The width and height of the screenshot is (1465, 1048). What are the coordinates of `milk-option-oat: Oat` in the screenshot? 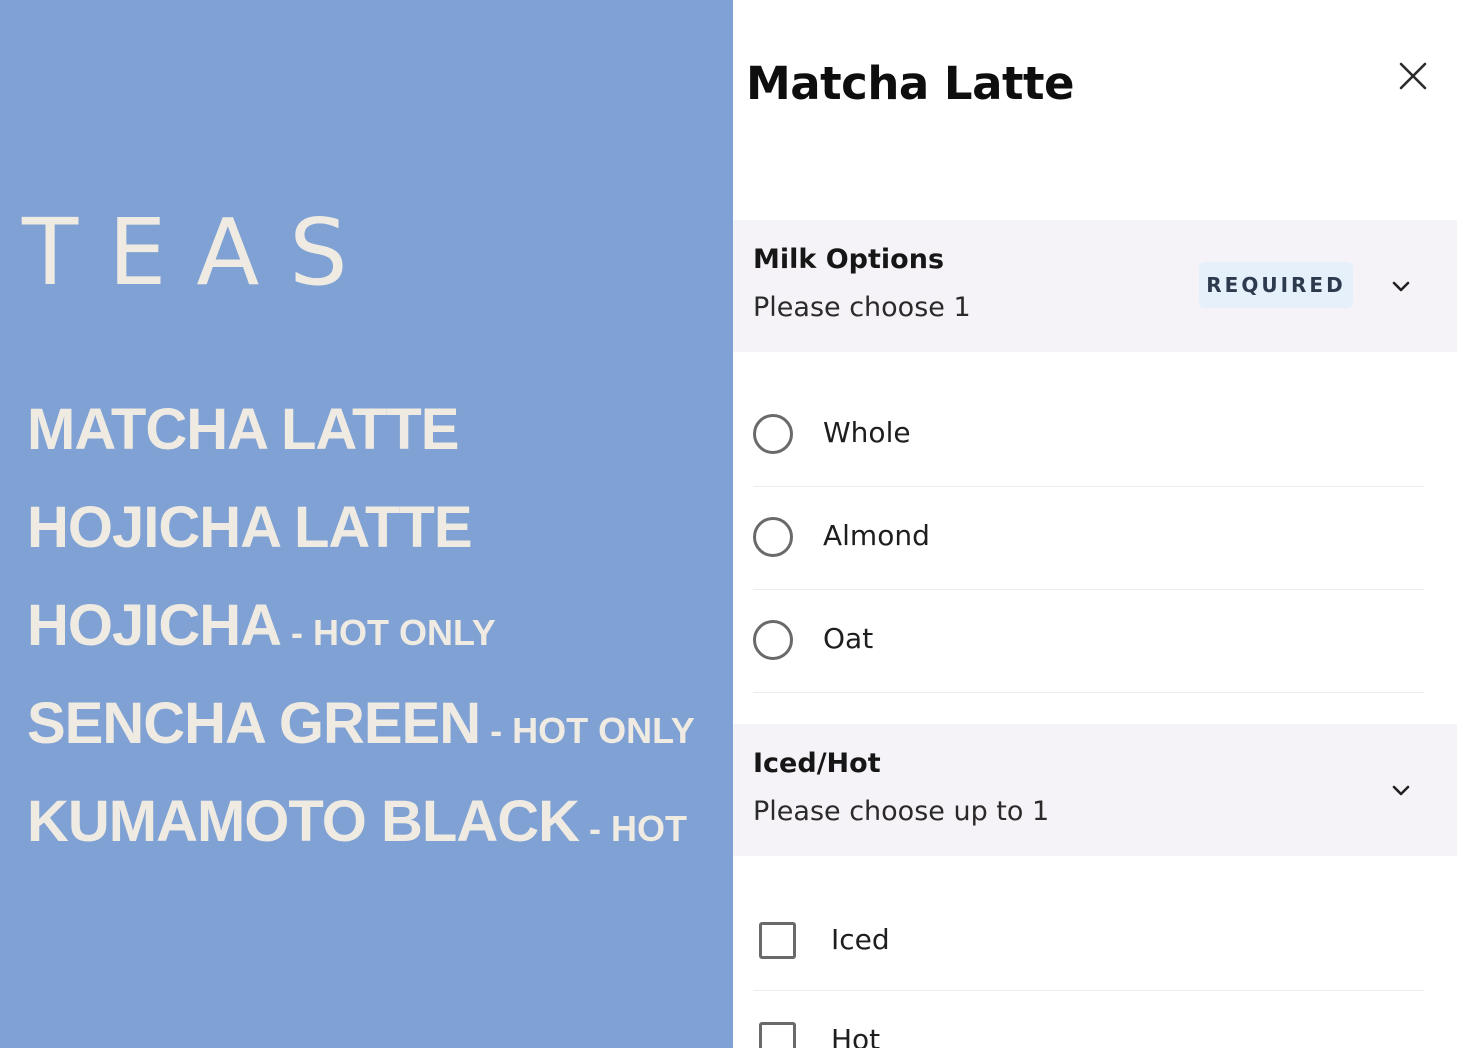 It's located at (1088, 641).